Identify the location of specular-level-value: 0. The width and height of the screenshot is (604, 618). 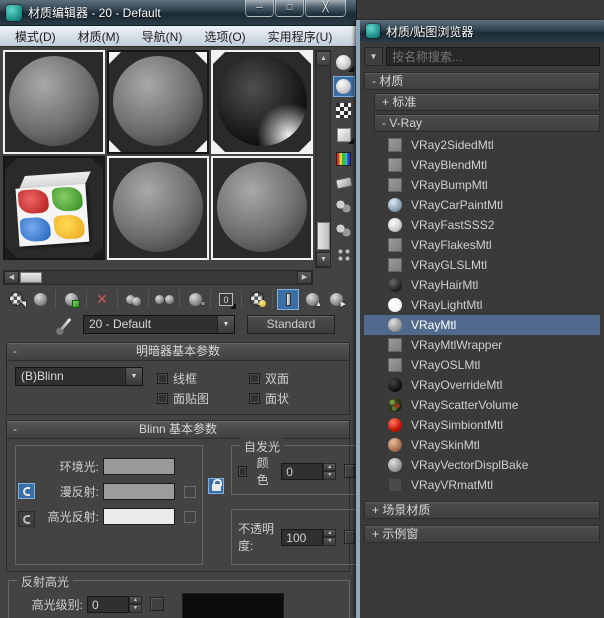
(108, 604).